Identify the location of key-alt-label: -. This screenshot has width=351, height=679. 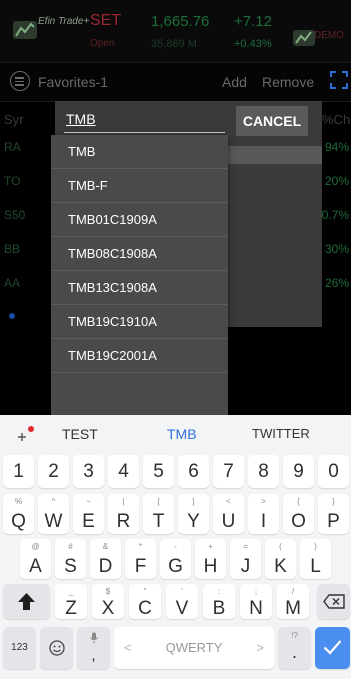
(175, 546).